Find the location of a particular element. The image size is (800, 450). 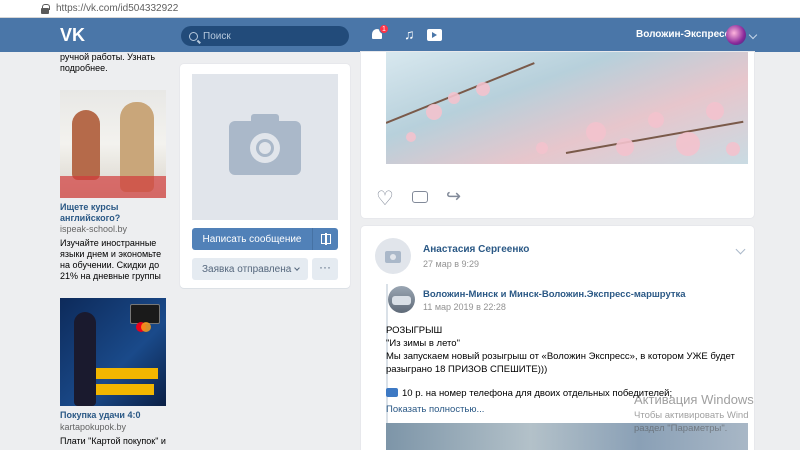

branch is located at coordinates (460, 93).